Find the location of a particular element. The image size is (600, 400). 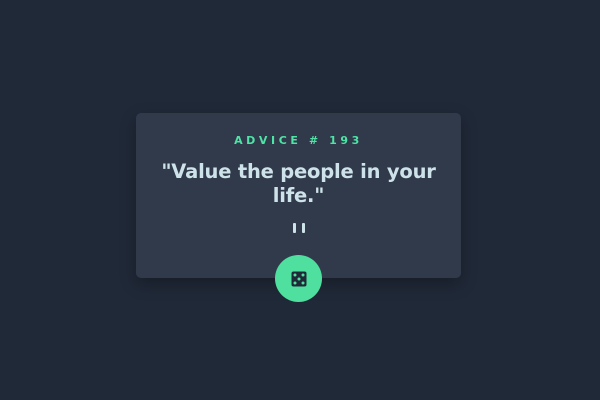

dice-icon is located at coordinates (298, 278).